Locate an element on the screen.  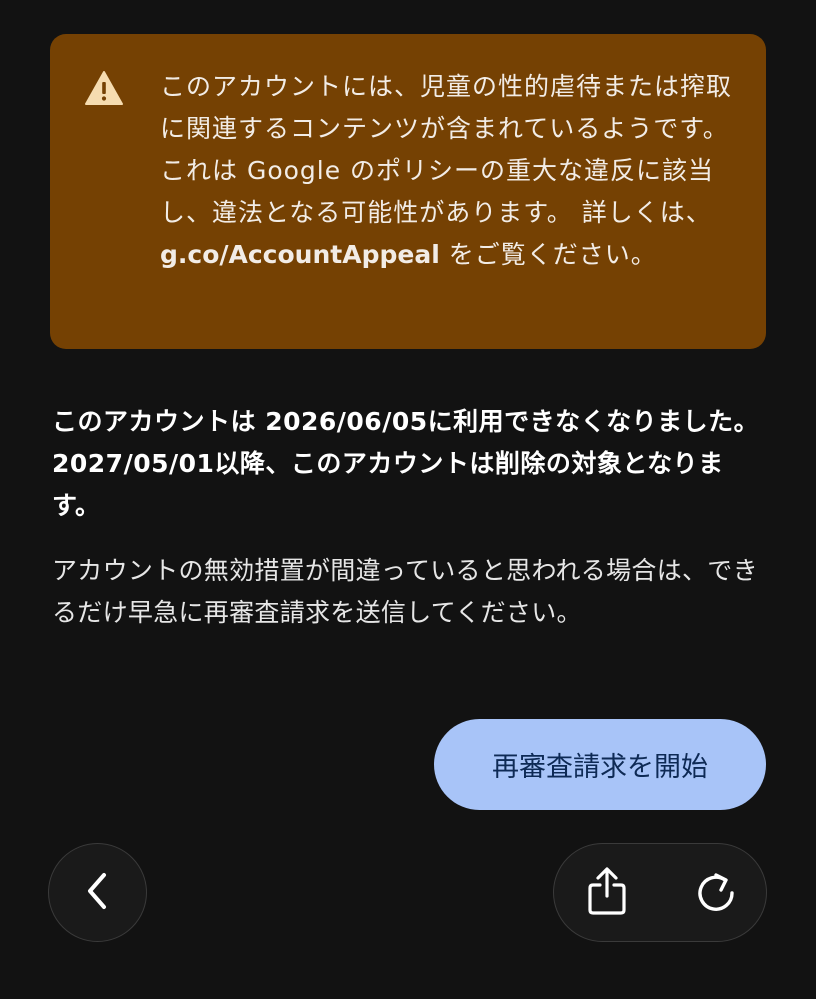
reload-button is located at coordinates (716, 892).